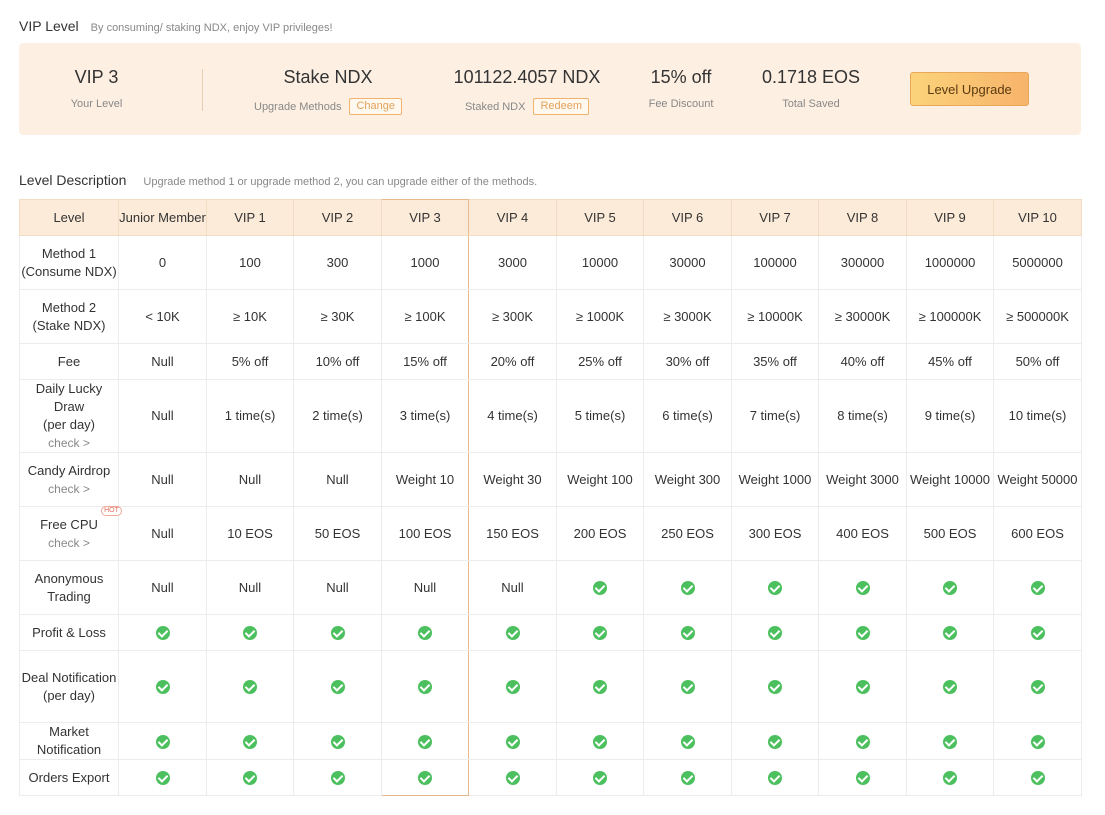 Image resolution: width=1105 pixels, height=815 pixels. Describe the element at coordinates (49, 26) in the screenshot. I see `vip-level-title: VIP Level` at that location.